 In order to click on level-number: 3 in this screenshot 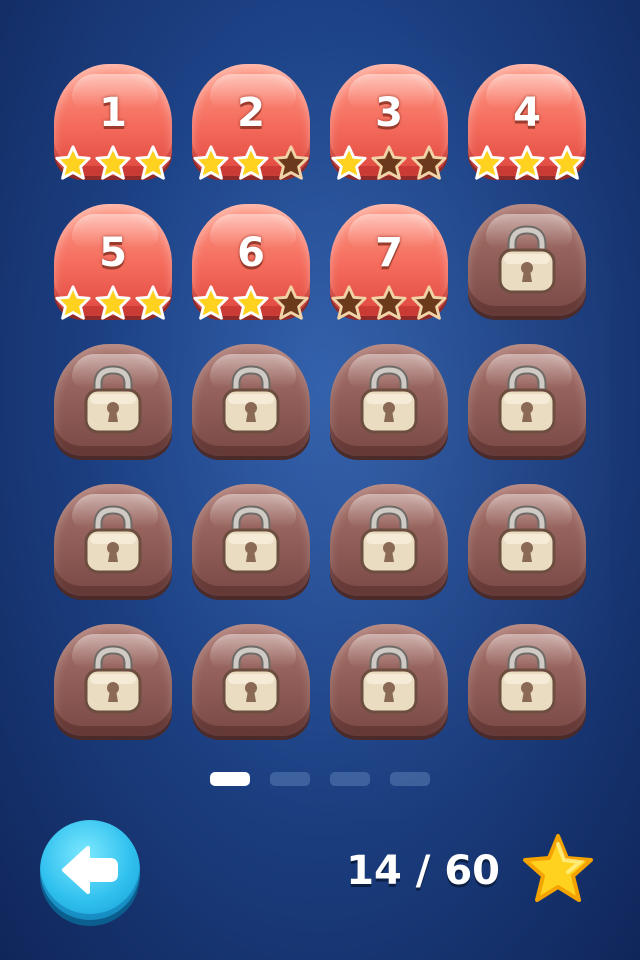, I will do `click(389, 113)`.